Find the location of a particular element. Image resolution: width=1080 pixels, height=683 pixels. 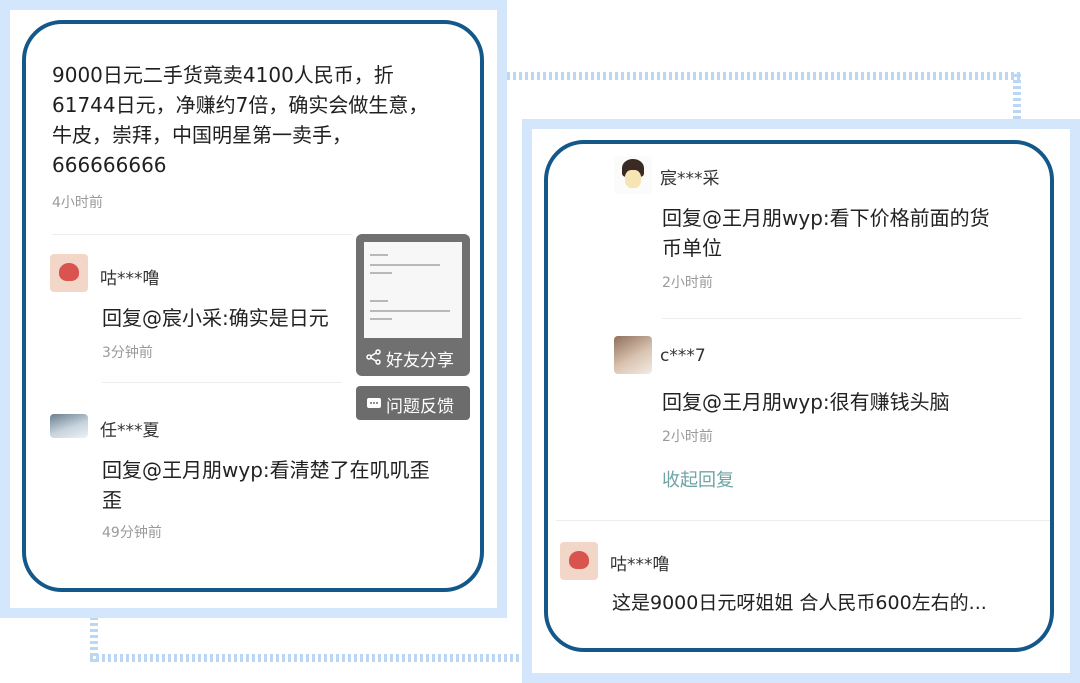

share-label: 好友分享 is located at coordinates (420, 358).